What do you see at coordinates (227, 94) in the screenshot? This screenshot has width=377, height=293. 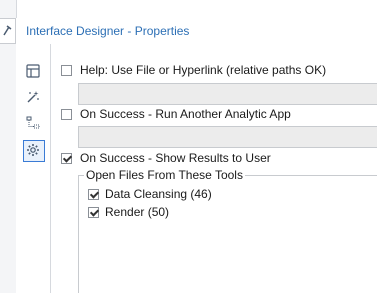 I see `help-path-field` at bounding box center [227, 94].